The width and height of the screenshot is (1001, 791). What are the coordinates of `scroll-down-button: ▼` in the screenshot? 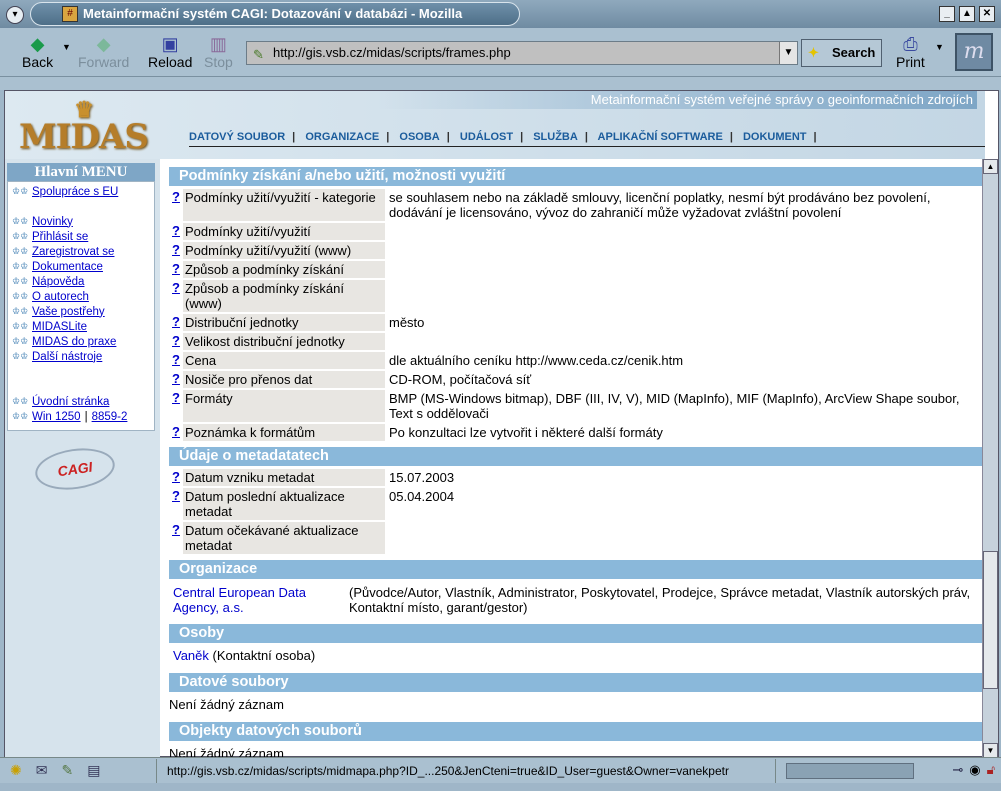 It's located at (990, 750).